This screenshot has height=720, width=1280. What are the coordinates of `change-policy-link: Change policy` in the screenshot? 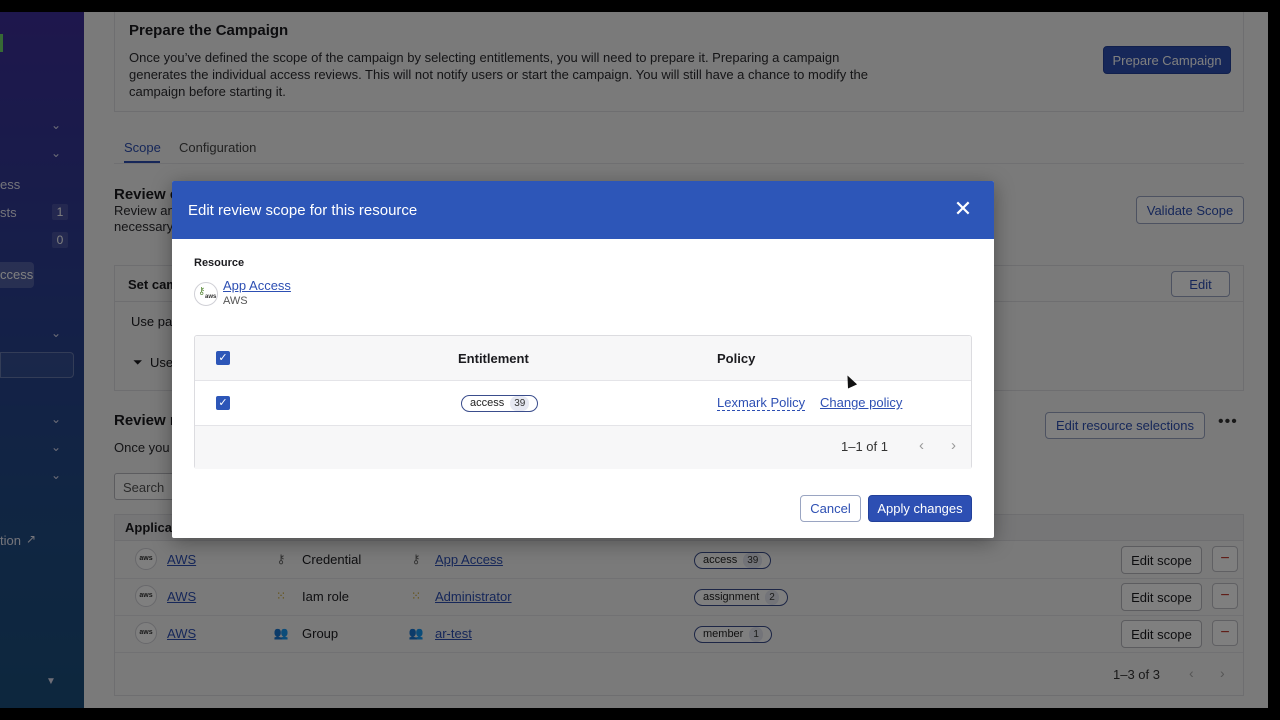 It's located at (861, 402).